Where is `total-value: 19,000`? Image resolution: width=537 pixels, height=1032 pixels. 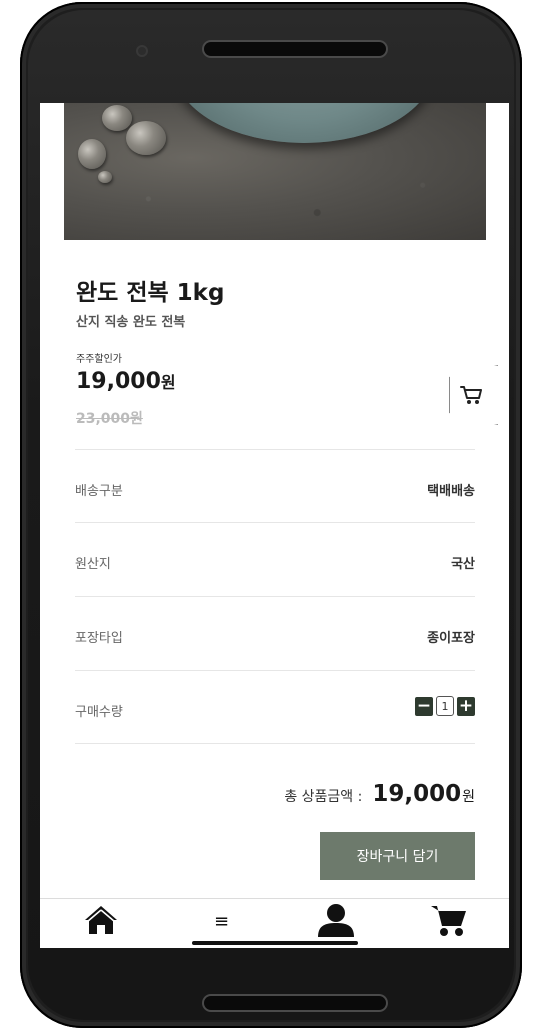
total-value: 19,000 is located at coordinates (417, 794).